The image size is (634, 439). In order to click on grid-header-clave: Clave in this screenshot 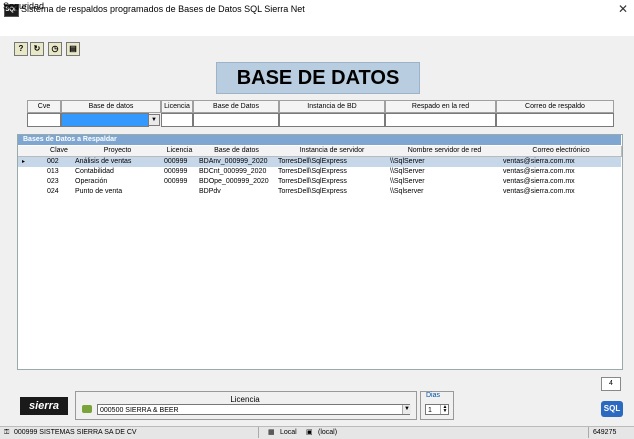, I will do `click(59, 151)`.